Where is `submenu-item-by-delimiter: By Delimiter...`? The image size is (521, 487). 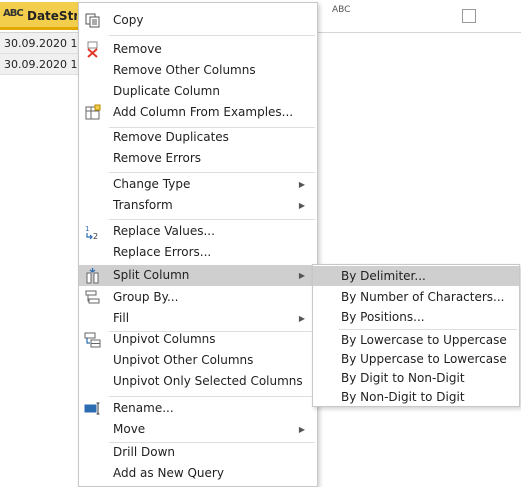 submenu-item-by-delimiter: By Delimiter... is located at coordinates (416, 276).